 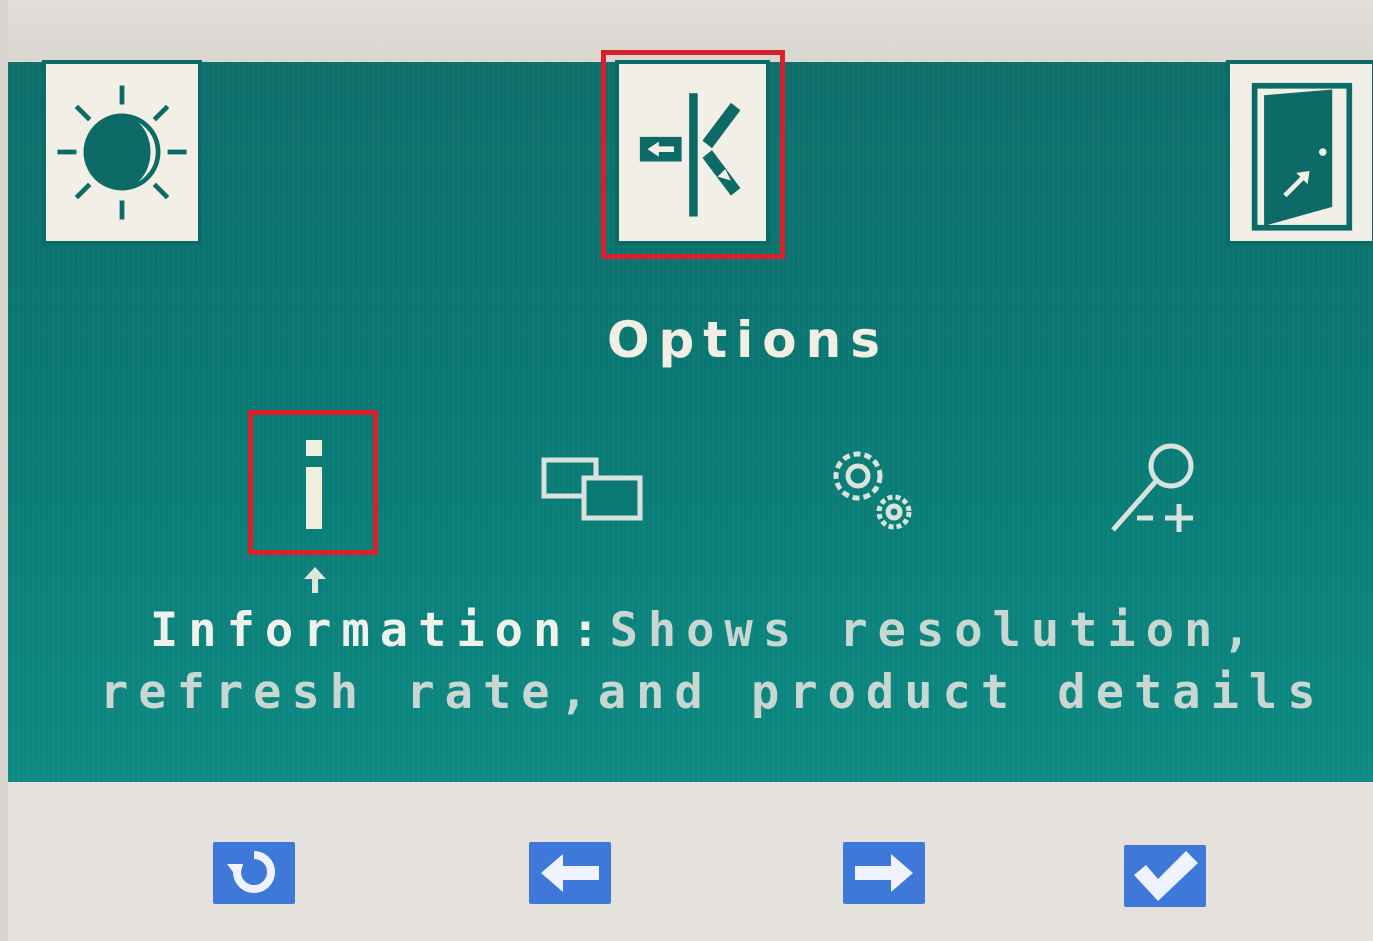 I want to click on settings-gears-icon, so click(x=872, y=490).